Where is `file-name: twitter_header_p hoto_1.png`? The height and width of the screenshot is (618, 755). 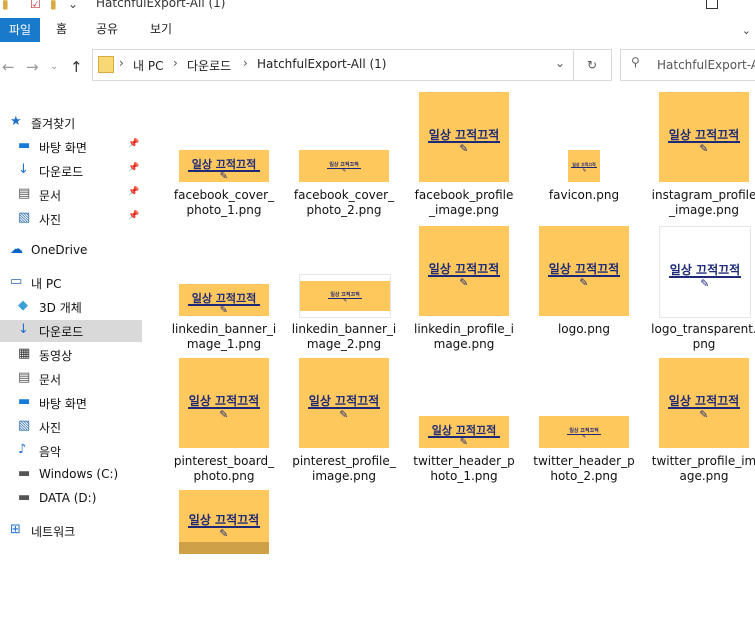 file-name: twitter_header_p hoto_1.png is located at coordinates (464, 469).